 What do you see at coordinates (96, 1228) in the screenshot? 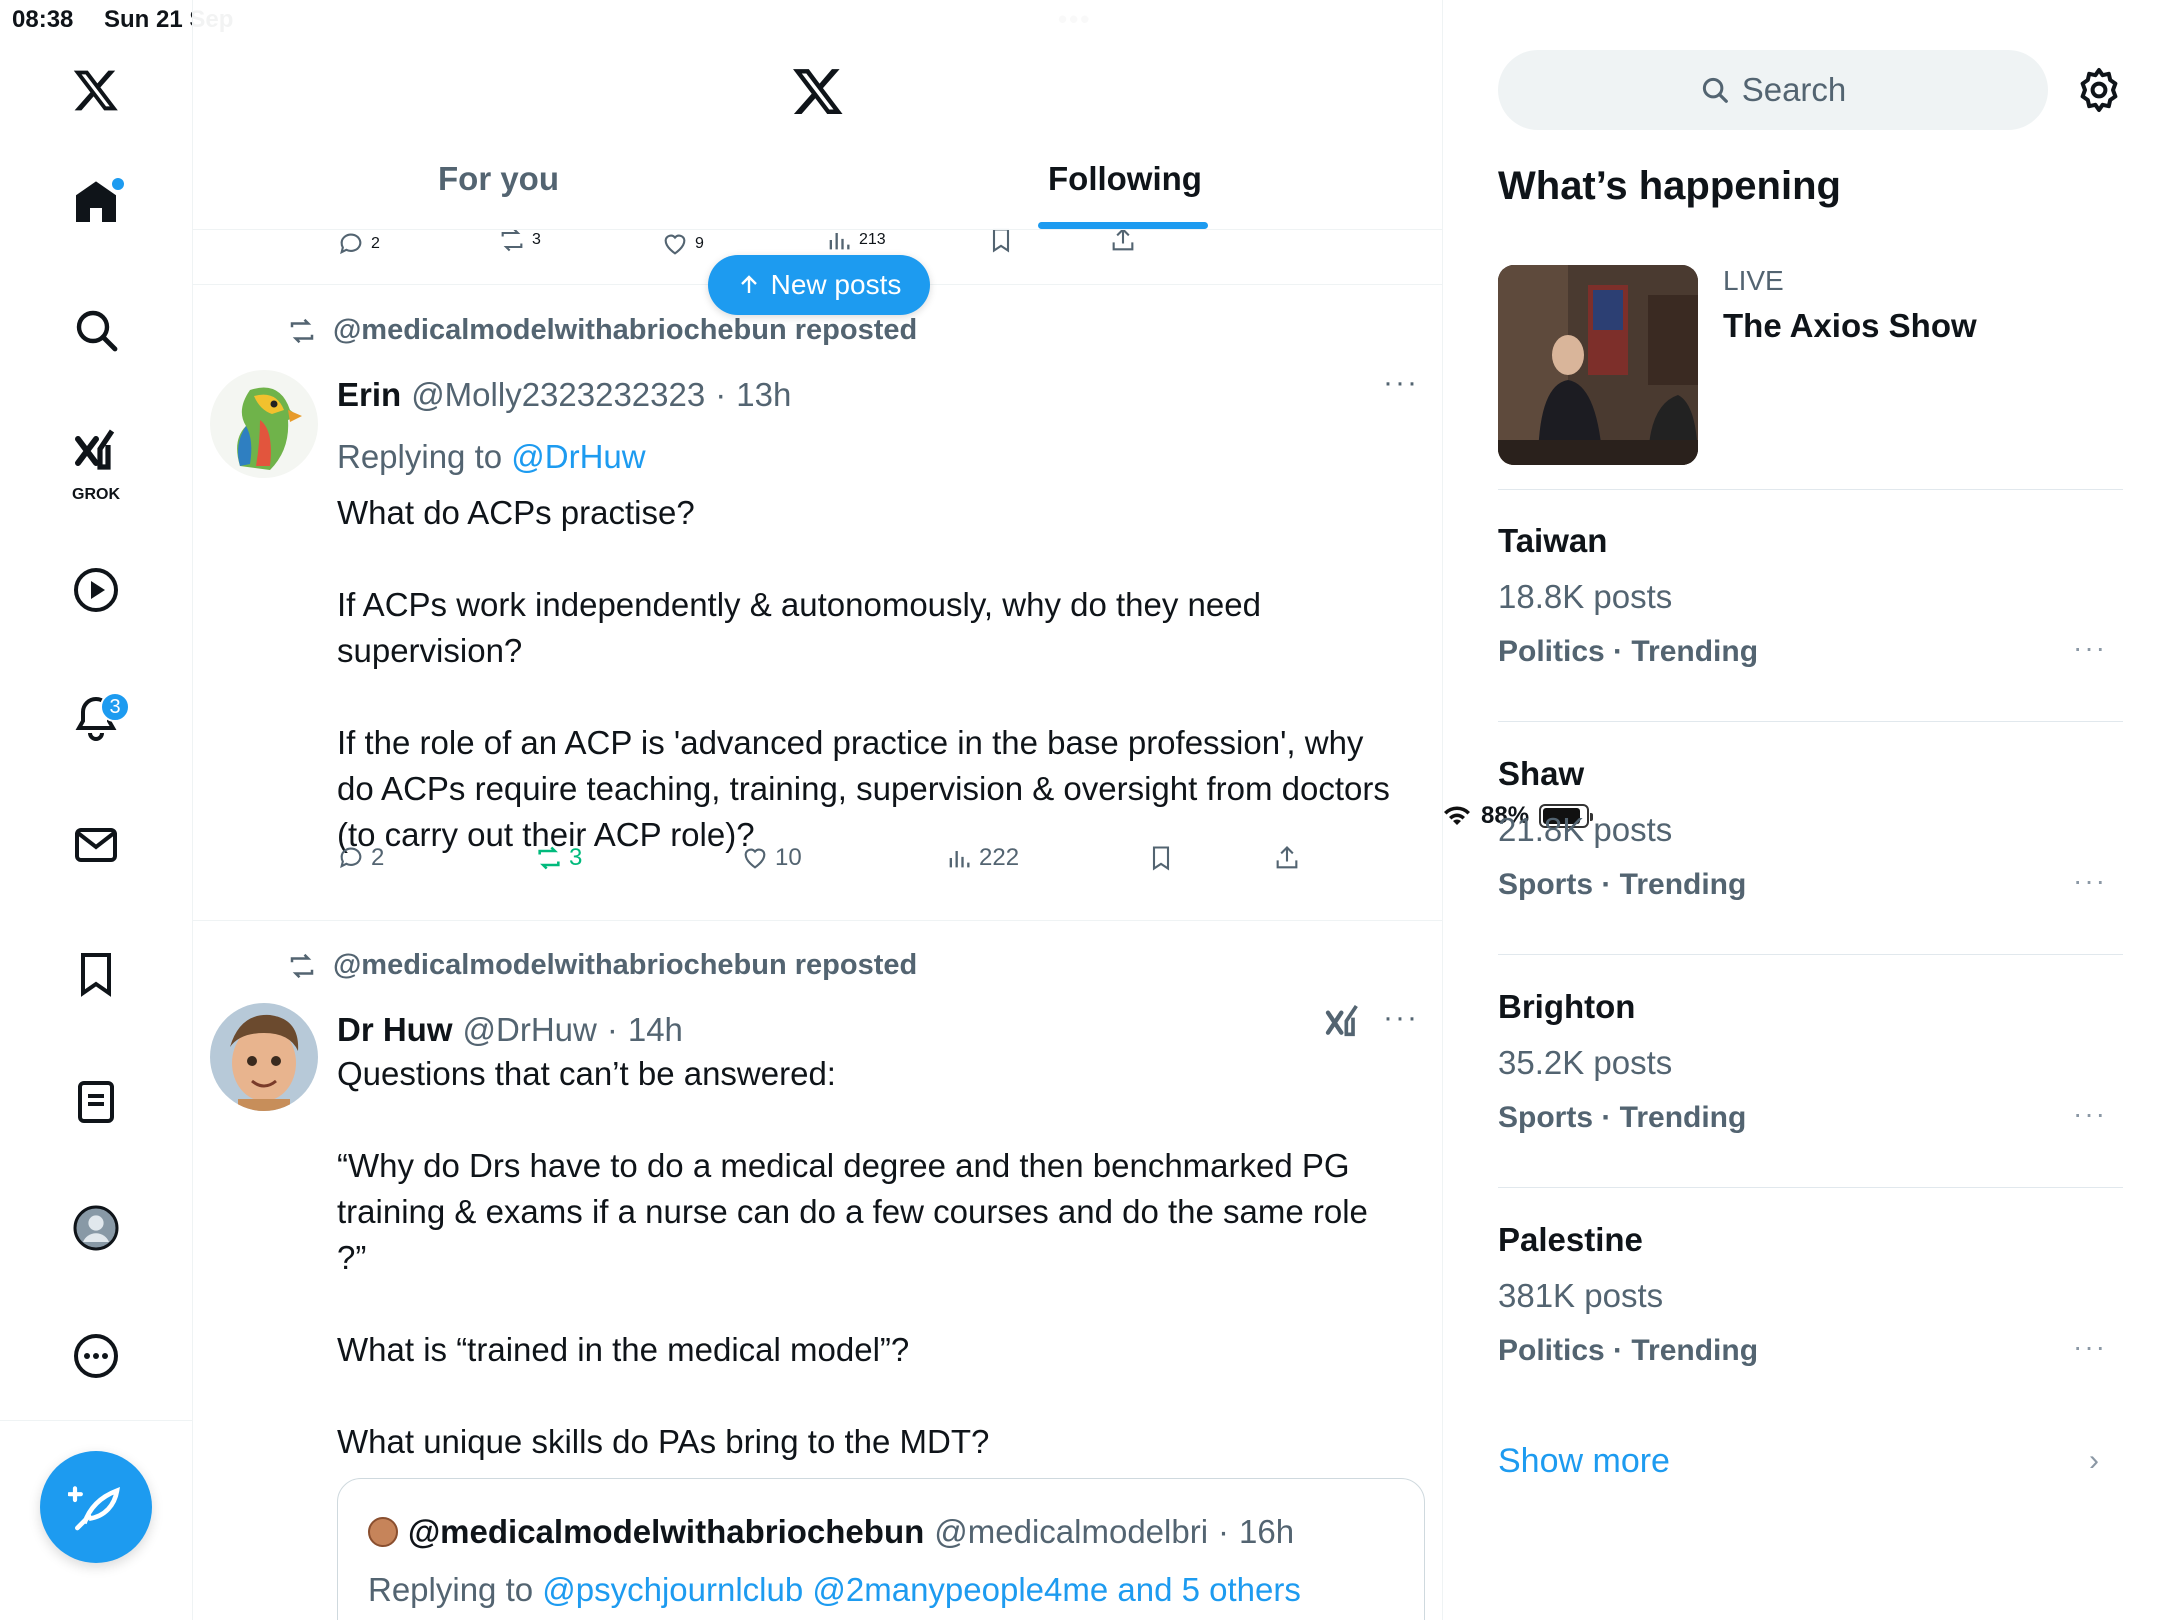
I see `profile-icon` at bounding box center [96, 1228].